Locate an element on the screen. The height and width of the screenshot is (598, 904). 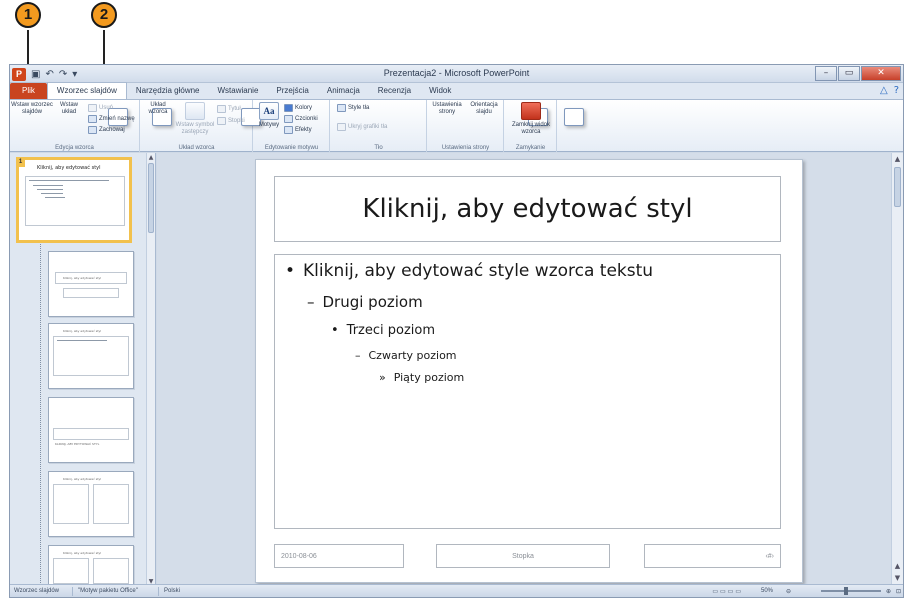
slide-number-placeholder-text: ‹#› is located at coordinates (769, 556).